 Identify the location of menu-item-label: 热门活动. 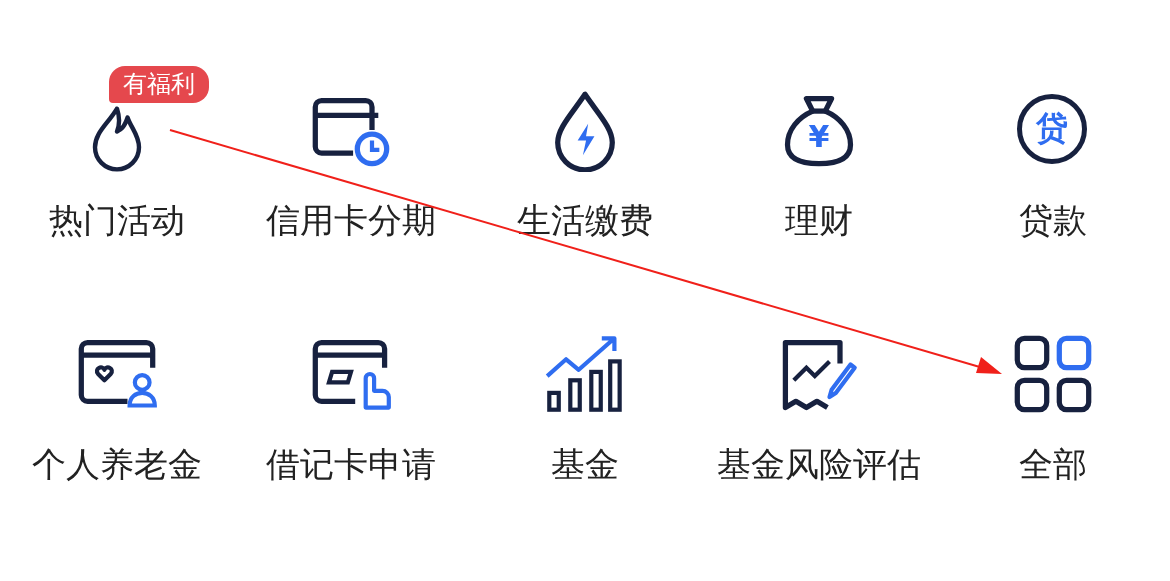
(117, 220).